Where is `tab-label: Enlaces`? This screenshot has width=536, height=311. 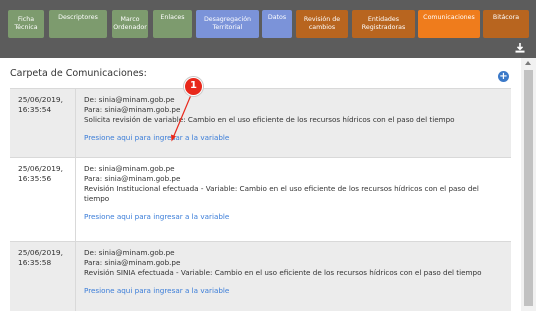 tab-label: Enlaces is located at coordinates (172, 17).